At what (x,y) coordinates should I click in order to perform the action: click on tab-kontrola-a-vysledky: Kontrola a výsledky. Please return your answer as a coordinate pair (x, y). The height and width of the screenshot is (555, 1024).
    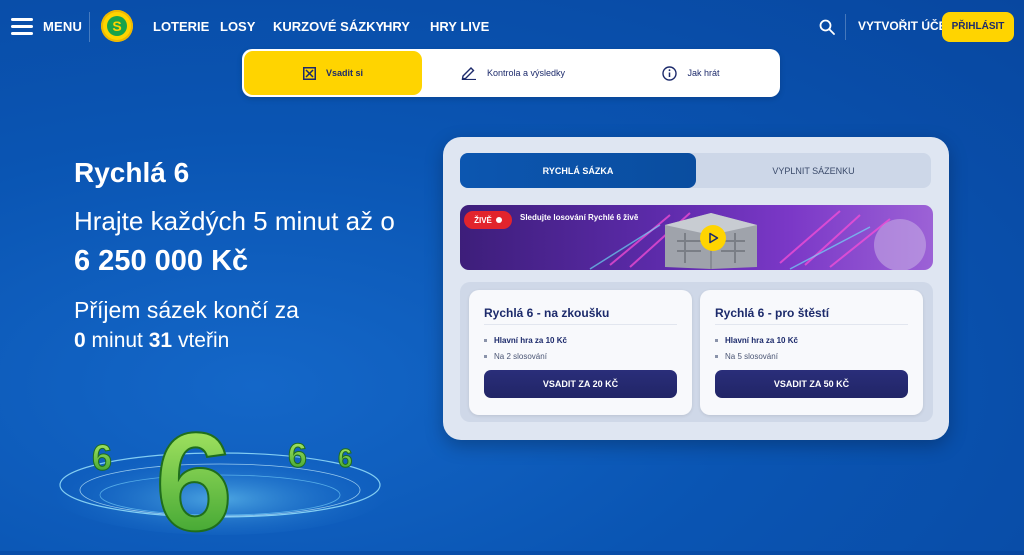
    Looking at the image, I should click on (513, 73).